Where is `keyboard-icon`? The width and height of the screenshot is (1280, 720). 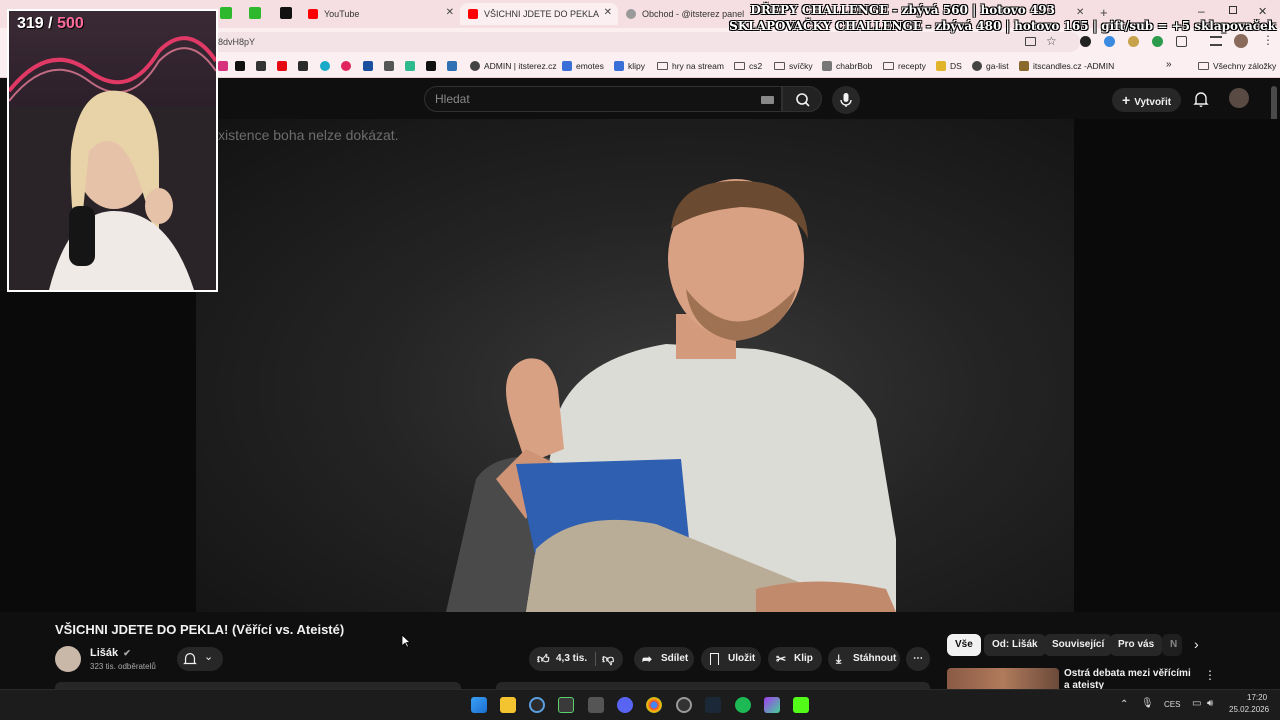
keyboard-icon is located at coordinates (767, 100).